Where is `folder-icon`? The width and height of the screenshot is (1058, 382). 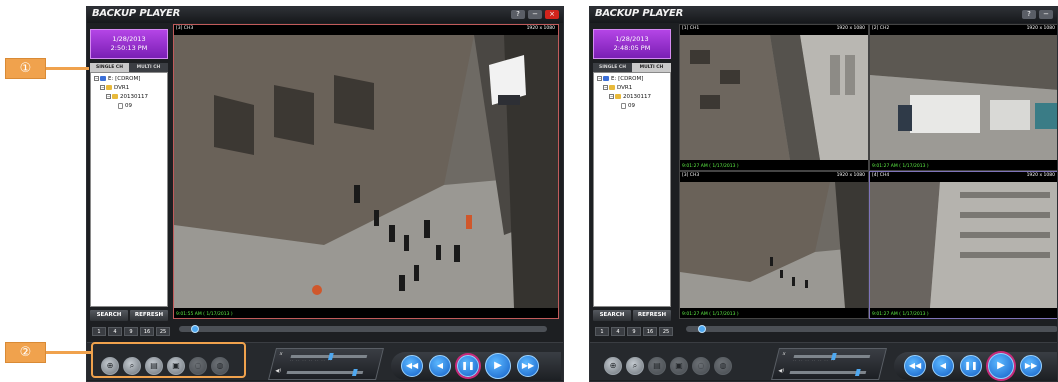
folder-icon is located at coordinates (109, 87).